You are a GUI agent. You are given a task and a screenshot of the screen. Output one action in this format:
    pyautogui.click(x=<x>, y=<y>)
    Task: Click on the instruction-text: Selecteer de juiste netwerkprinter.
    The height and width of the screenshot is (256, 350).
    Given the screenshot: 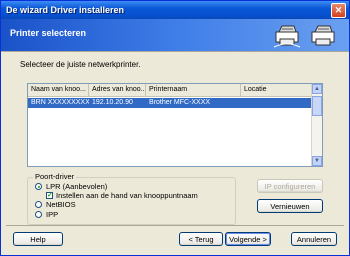 What is the action you would take?
    pyautogui.click(x=80, y=64)
    